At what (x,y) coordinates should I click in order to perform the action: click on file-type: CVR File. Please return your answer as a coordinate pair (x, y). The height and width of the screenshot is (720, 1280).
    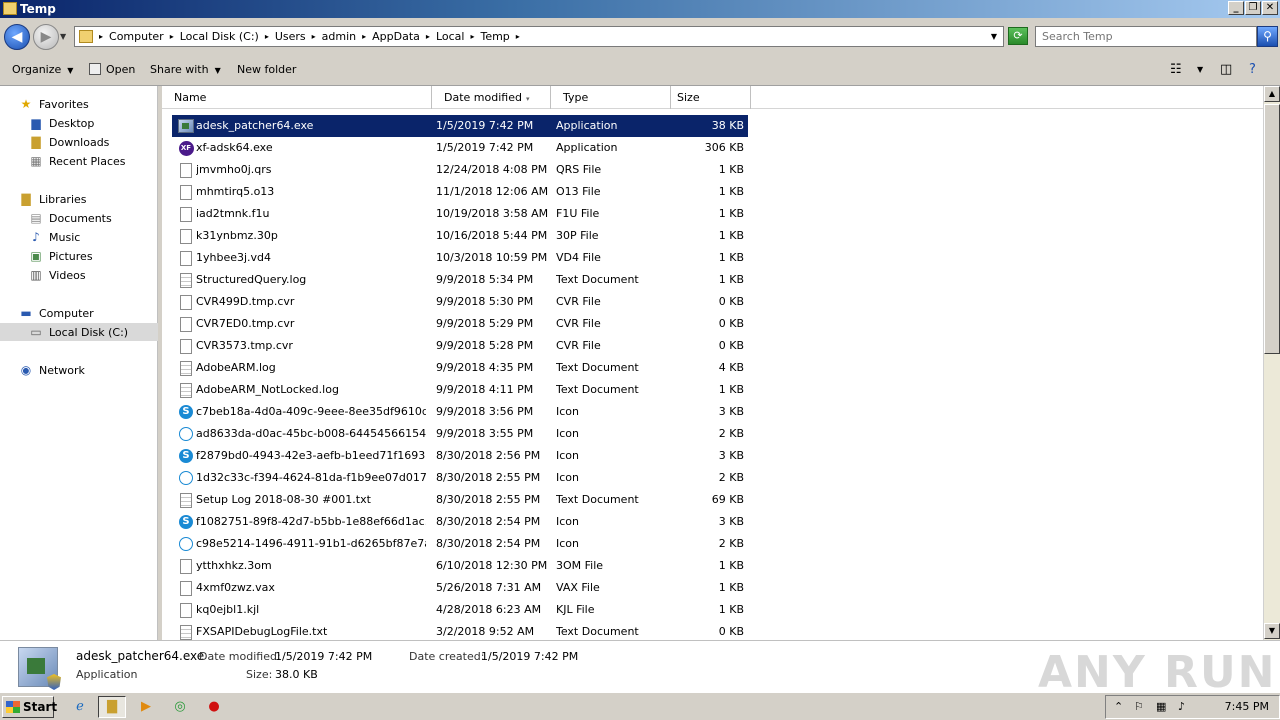
    Looking at the image, I should click on (578, 323).